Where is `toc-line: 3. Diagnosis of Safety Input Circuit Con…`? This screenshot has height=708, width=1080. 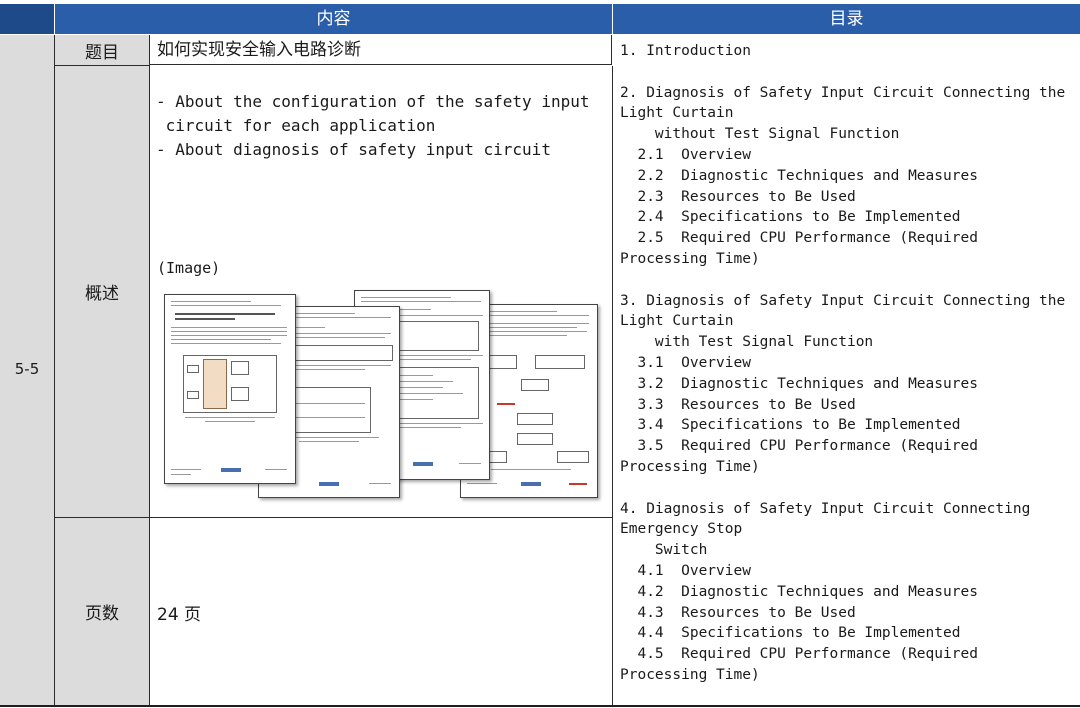
toc-line: 3. Diagnosis of Safety Input Circuit Con… is located at coordinates (843, 300).